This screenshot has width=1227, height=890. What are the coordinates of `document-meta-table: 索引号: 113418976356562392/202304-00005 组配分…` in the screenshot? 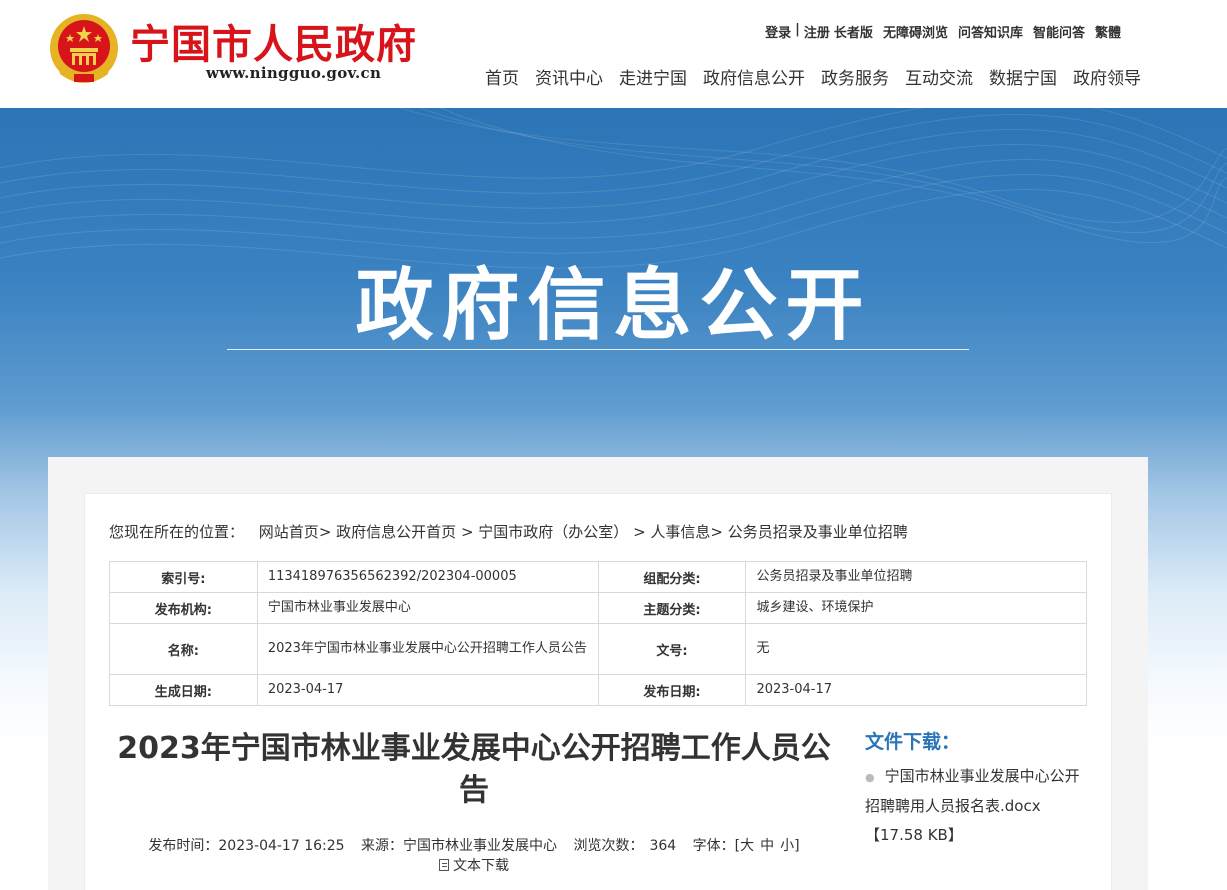 It's located at (598, 633).